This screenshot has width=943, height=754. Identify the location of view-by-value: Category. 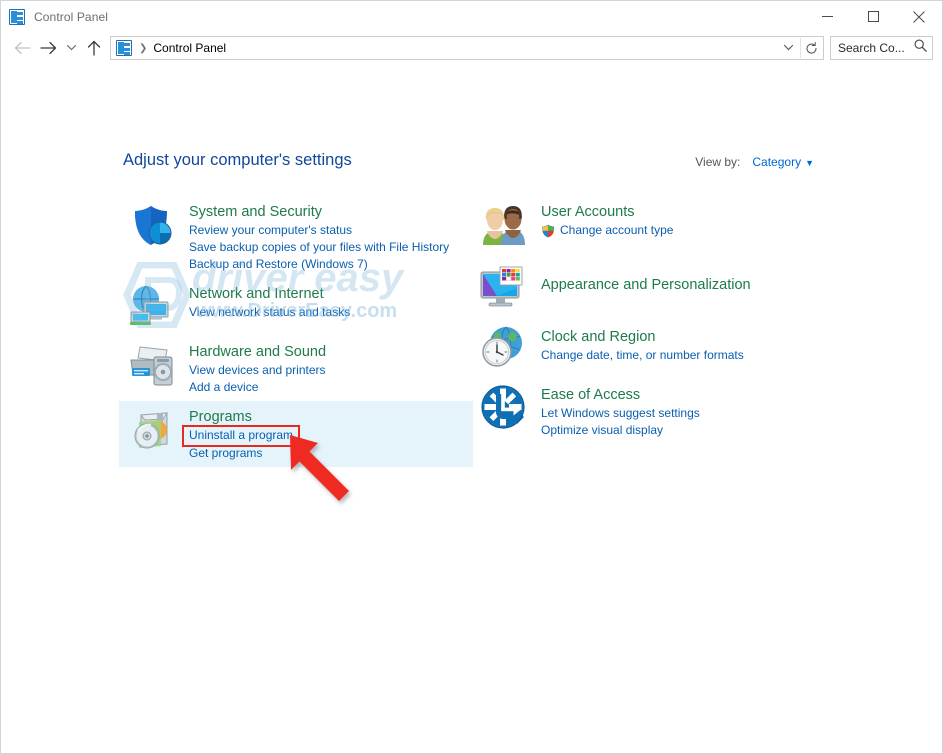
(776, 162).